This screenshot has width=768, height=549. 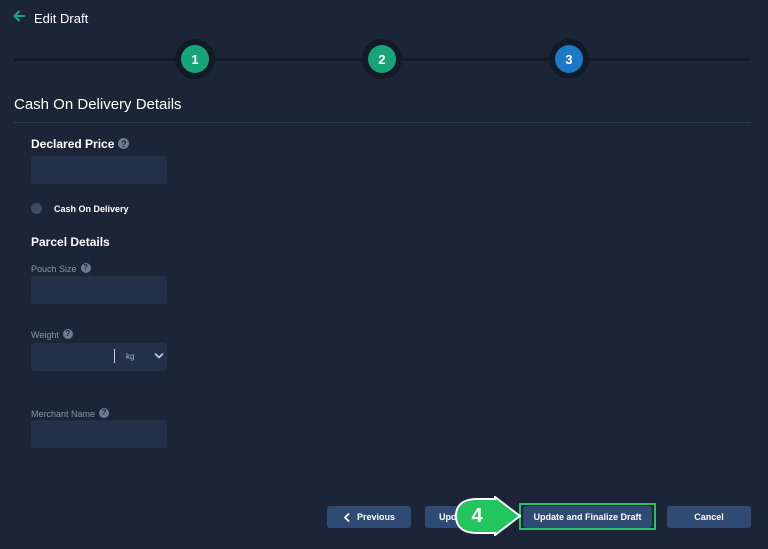 What do you see at coordinates (382, 59) in the screenshot?
I see `step-2: 2` at bounding box center [382, 59].